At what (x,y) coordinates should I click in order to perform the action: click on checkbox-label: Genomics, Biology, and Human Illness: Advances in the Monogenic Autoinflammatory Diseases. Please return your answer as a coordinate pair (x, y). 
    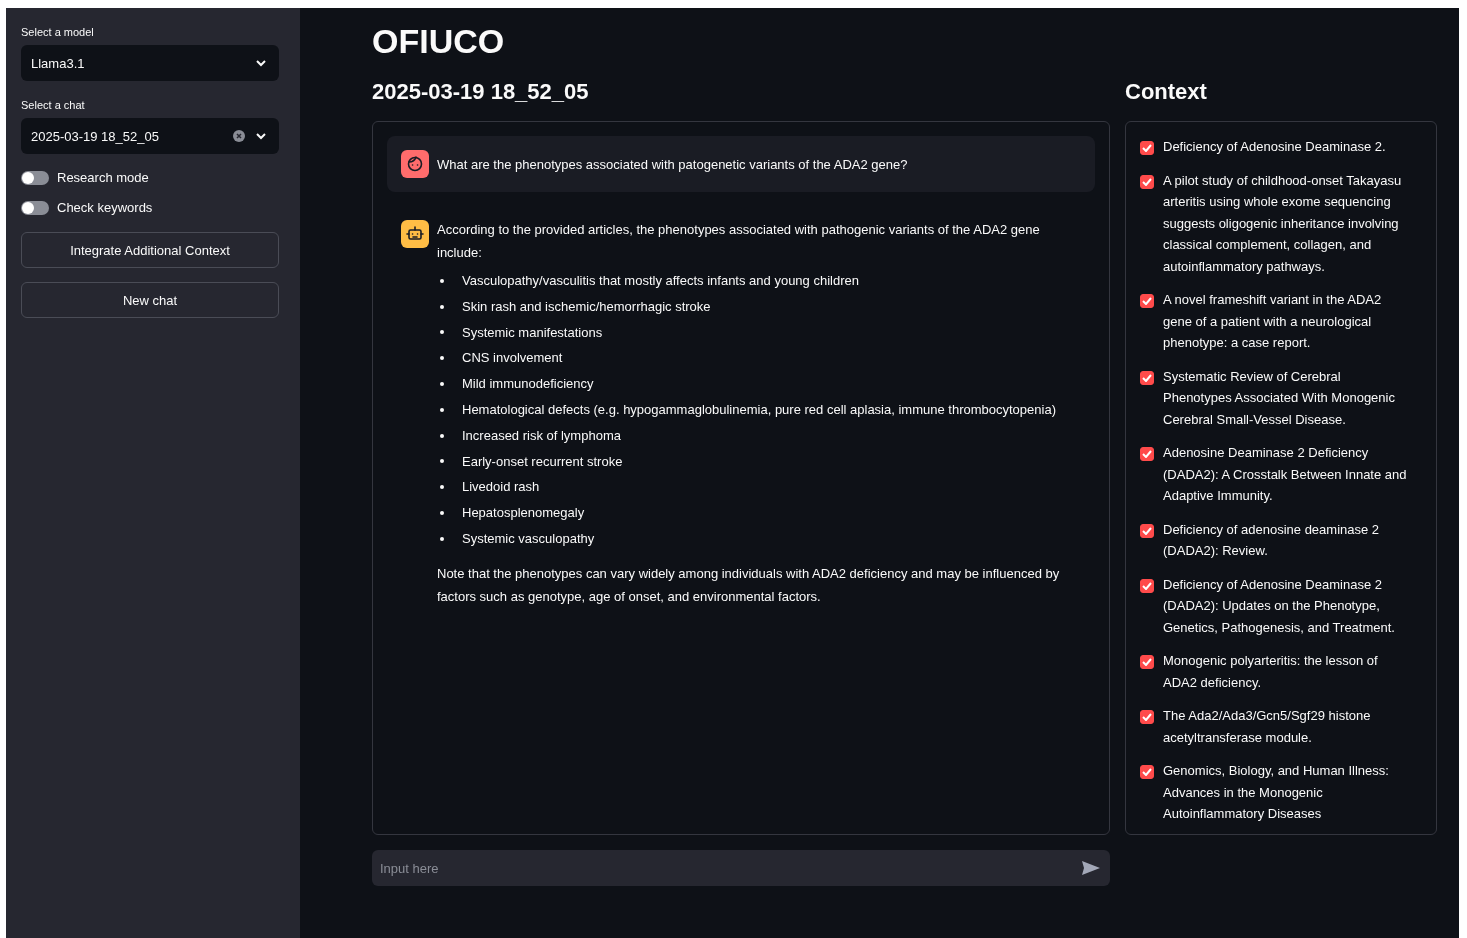
    Looking at the image, I should click on (1276, 792).